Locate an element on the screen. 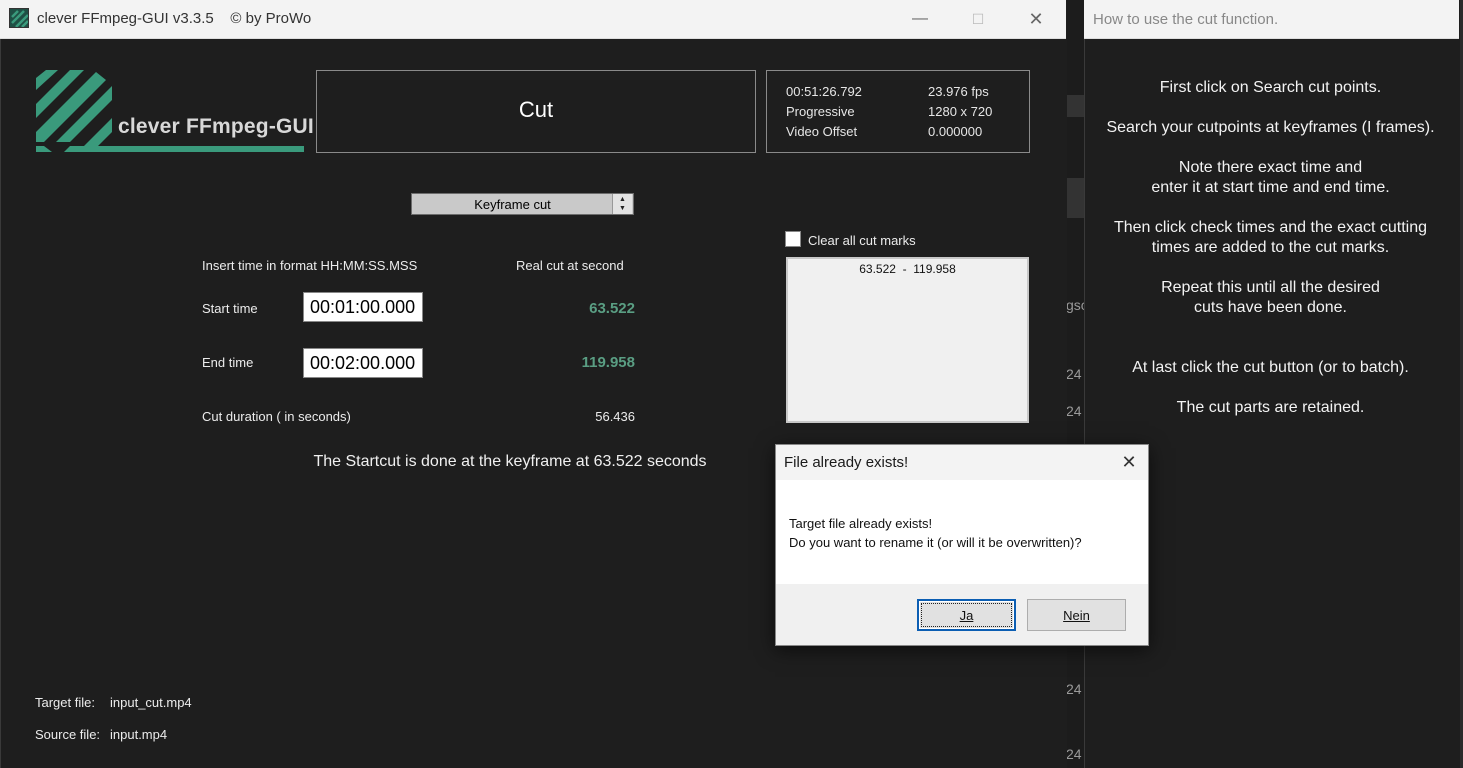 Image resolution: width=1463 pixels, height=768 pixels. format-hint: Insert time in format HH:MM:SS.MSS is located at coordinates (310, 265).